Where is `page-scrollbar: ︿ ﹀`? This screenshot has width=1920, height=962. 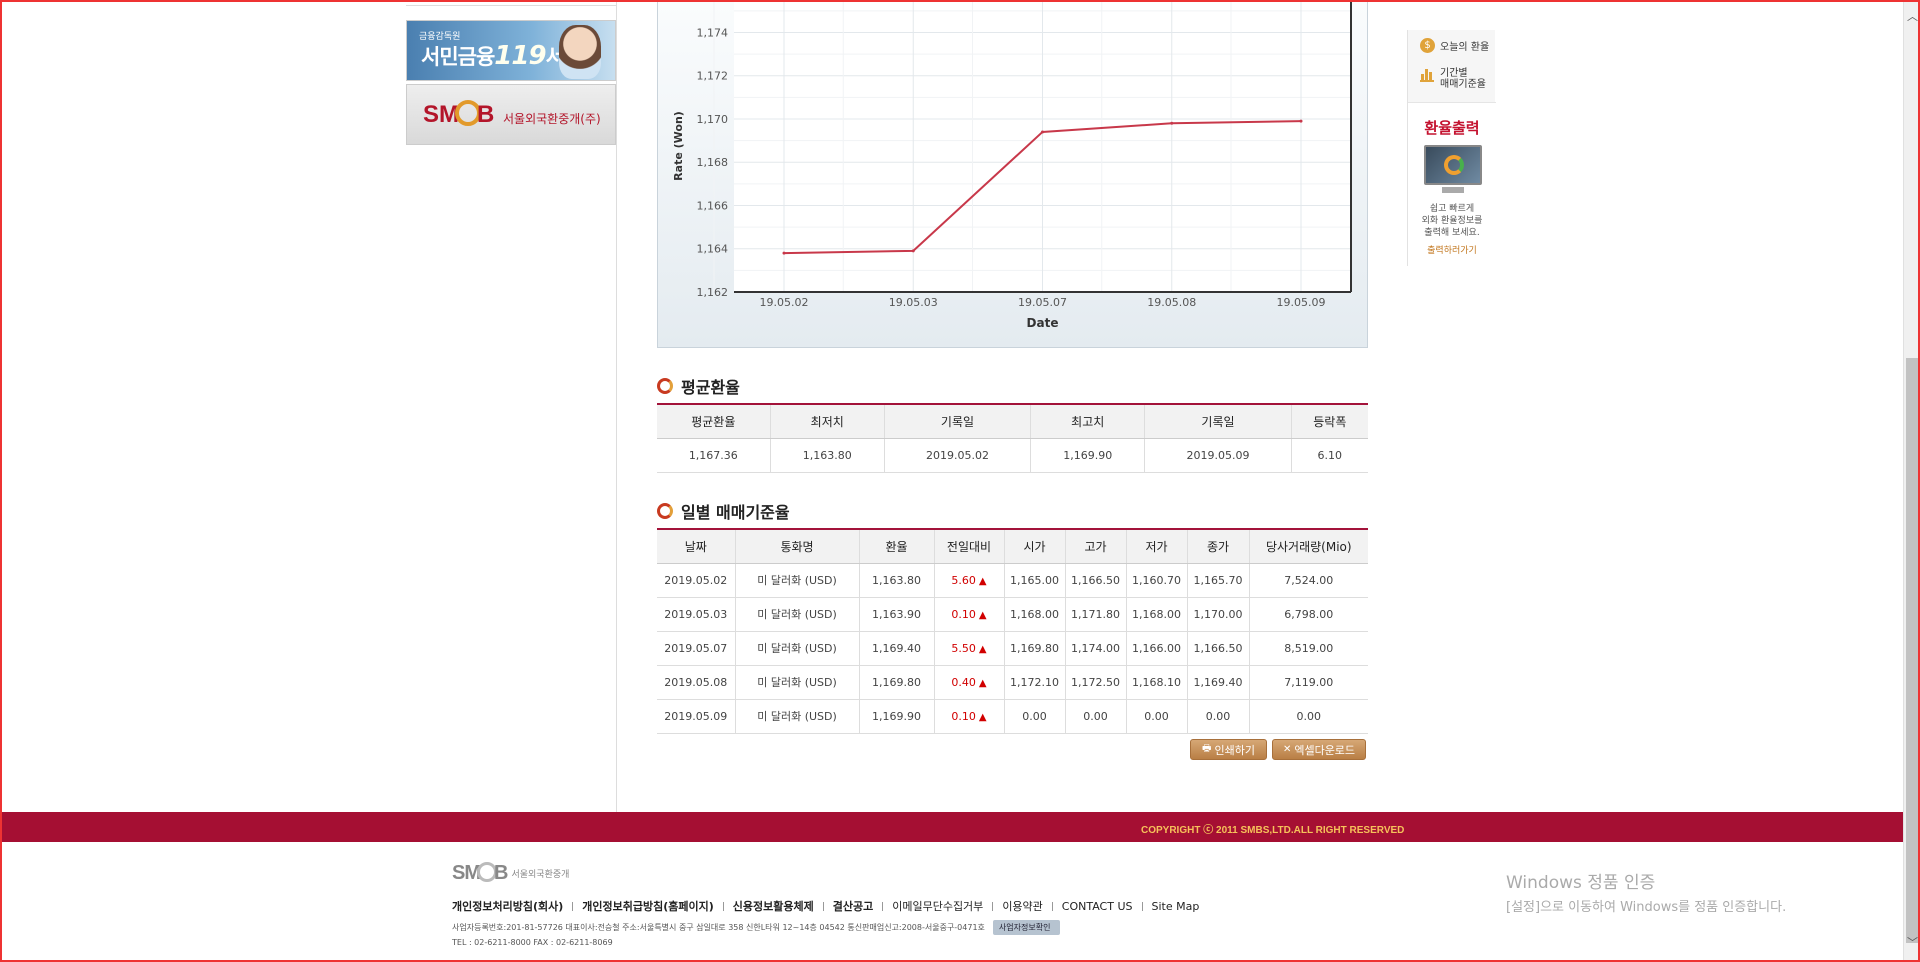 page-scrollbar: ︿ ﹀ is located at coordinates (1911, 481).